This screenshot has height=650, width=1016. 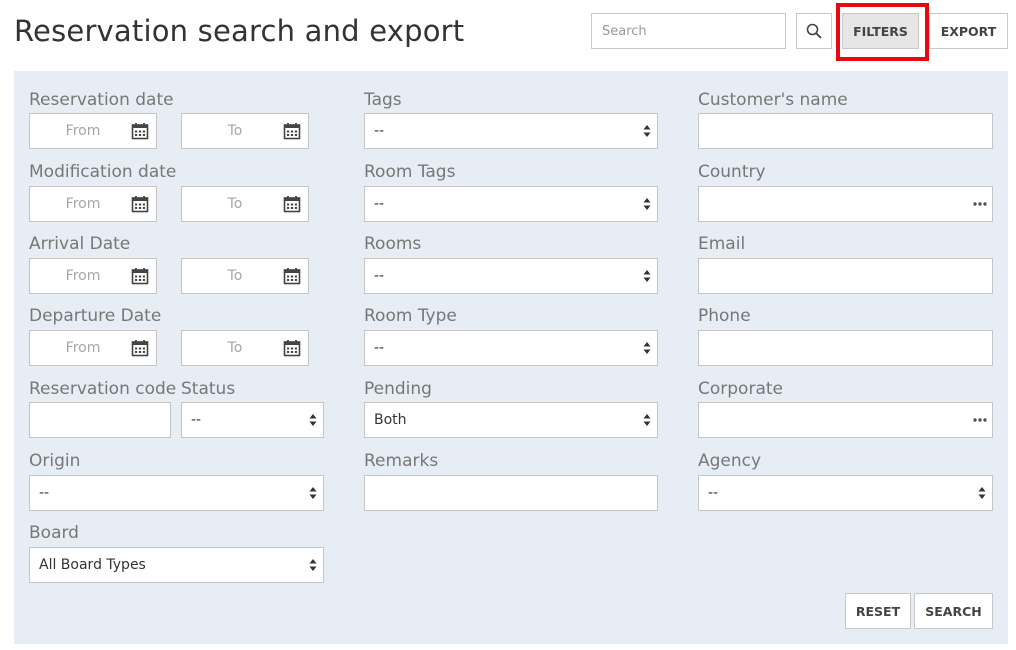 I want to click on search-input, so click(x=688, y=31).